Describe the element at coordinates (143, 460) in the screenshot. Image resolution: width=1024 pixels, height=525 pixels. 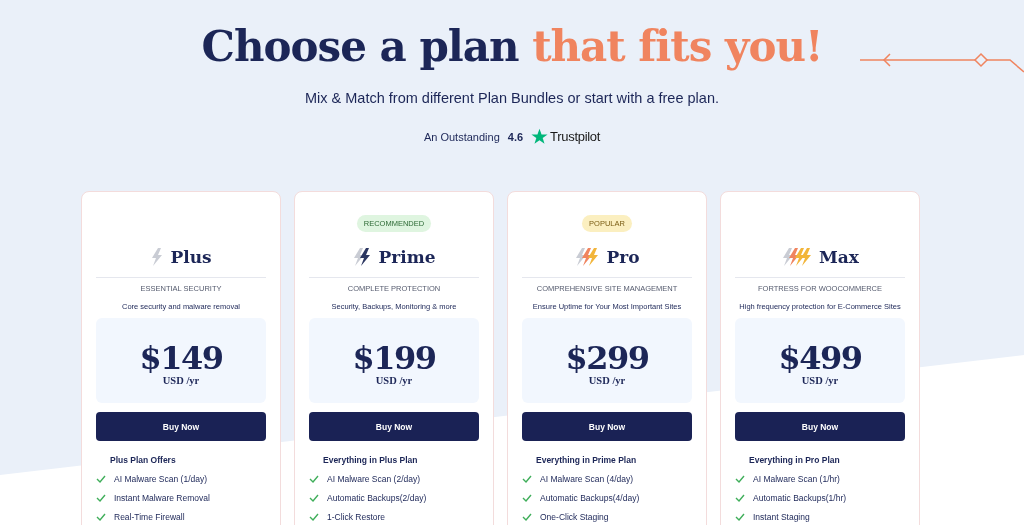
I see `features-heading: Plus Plan Offers` at that location.